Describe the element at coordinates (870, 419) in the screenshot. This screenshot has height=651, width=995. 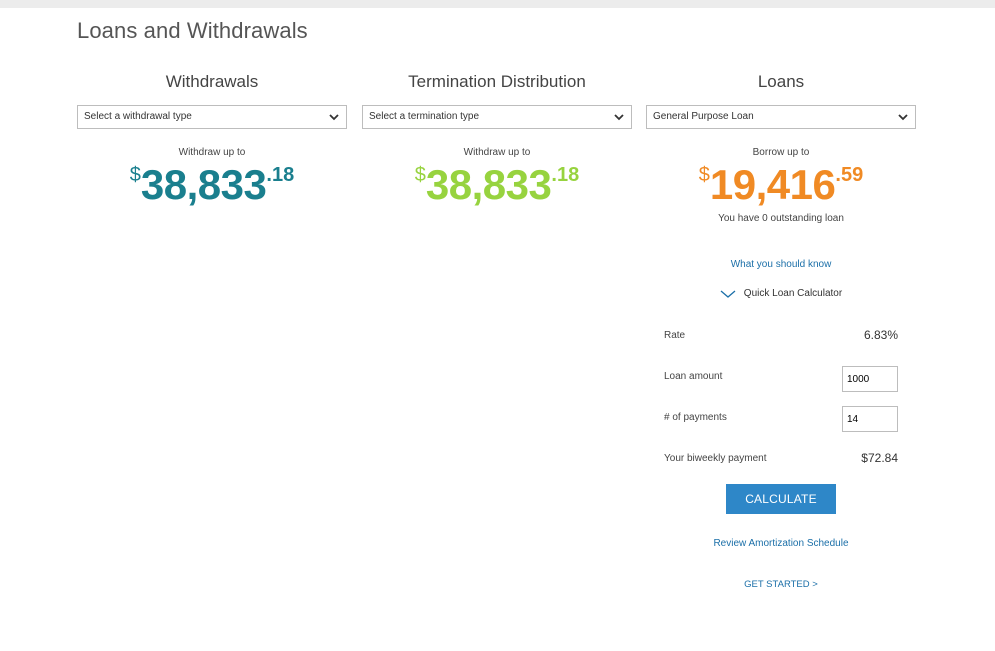
I see `payments-input` at that location.